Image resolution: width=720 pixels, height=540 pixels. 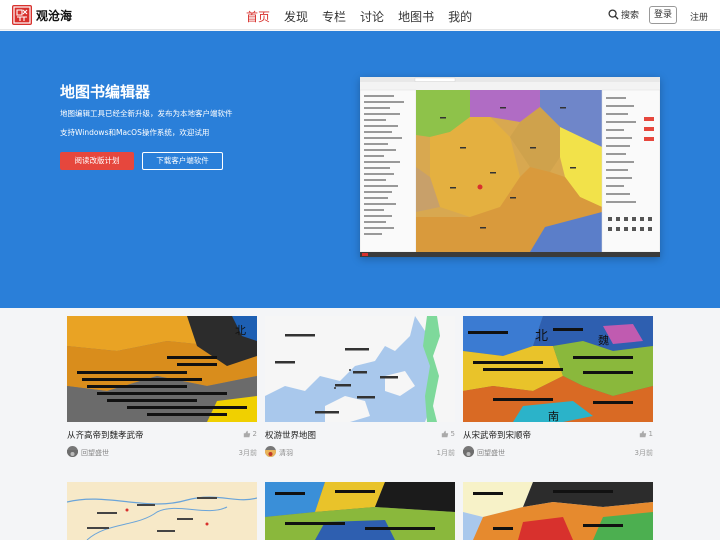 What do you see at coordinates (452, 434) in the screenshot?
I see `like-count-value: 5` at bounding box center [452, 434].